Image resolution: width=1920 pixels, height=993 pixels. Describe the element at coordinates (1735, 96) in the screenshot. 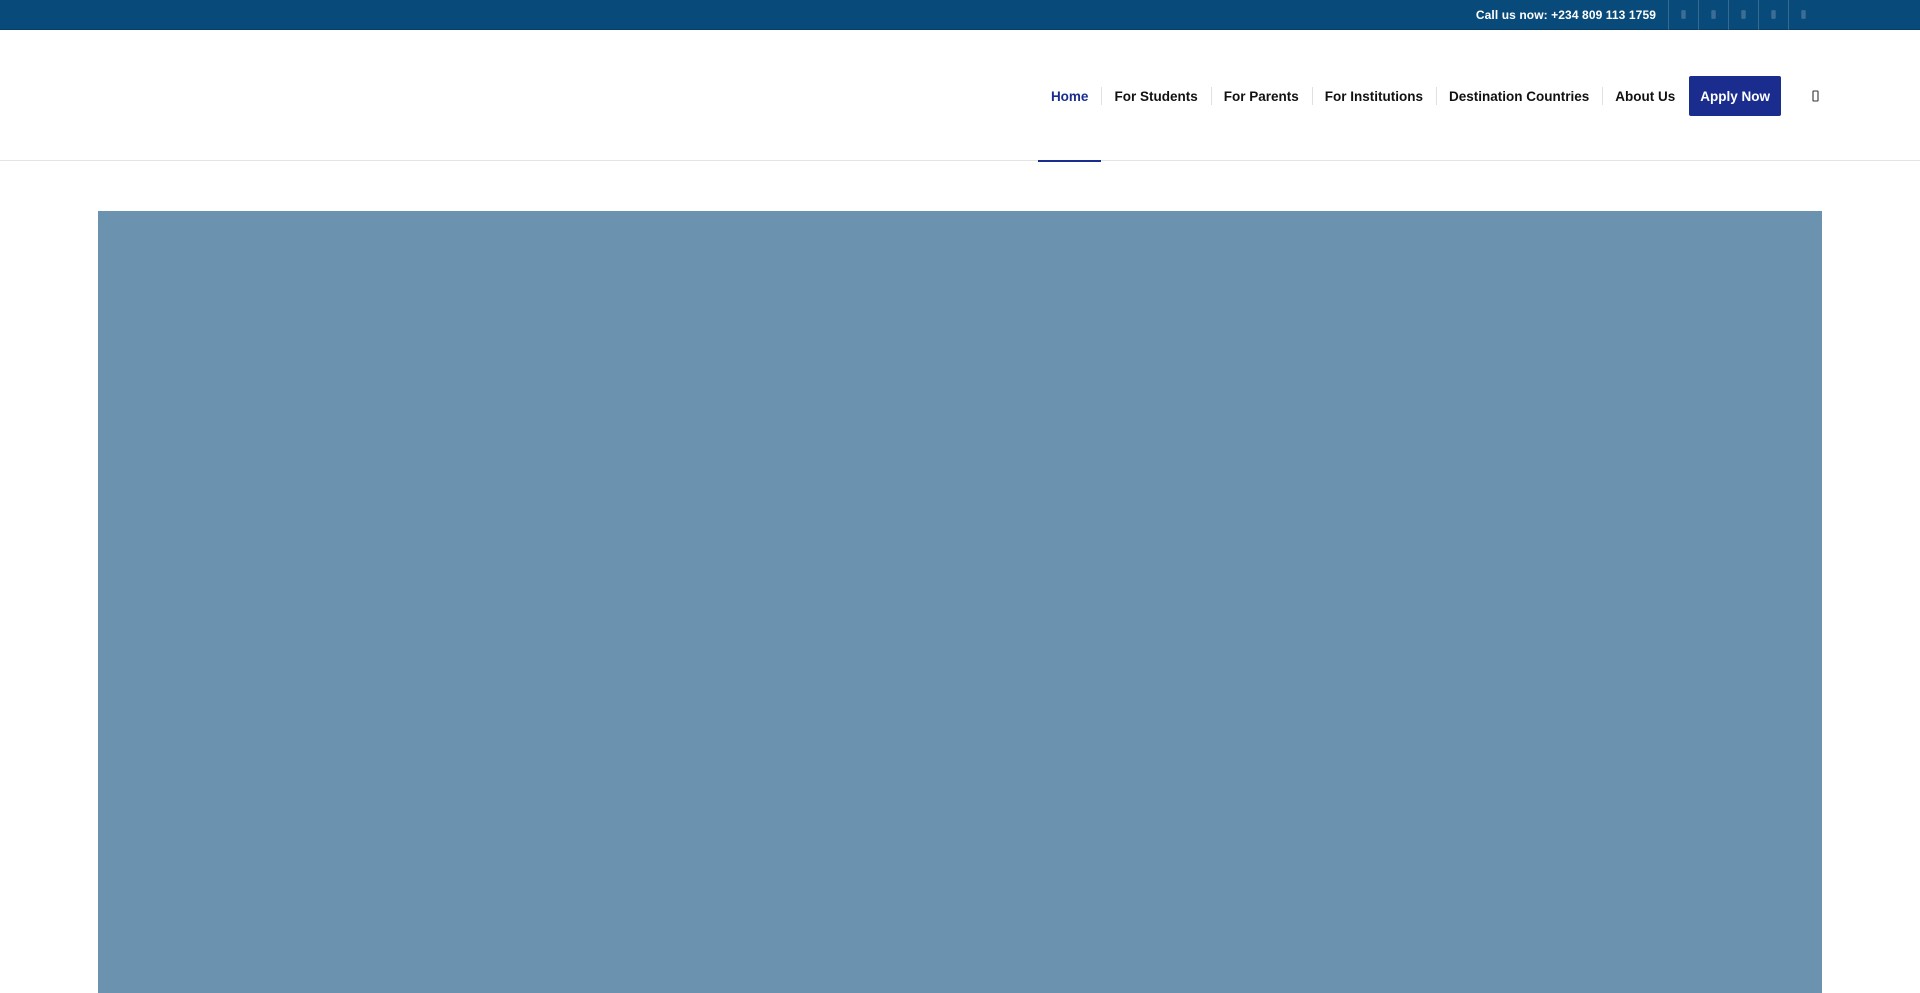

I see `apply-now-button: Apply Now` at that location.